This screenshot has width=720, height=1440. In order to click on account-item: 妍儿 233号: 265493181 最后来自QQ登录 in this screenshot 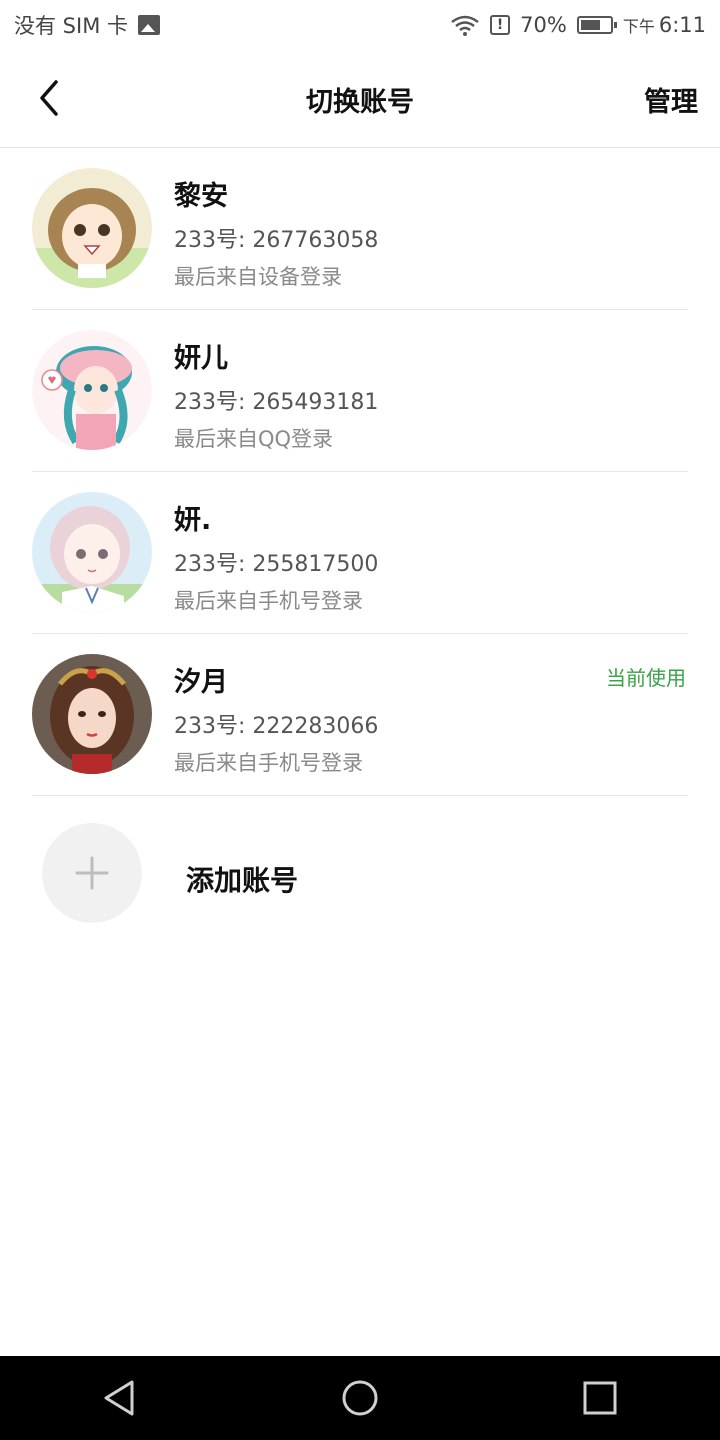, I will do `click(360, 391)`.